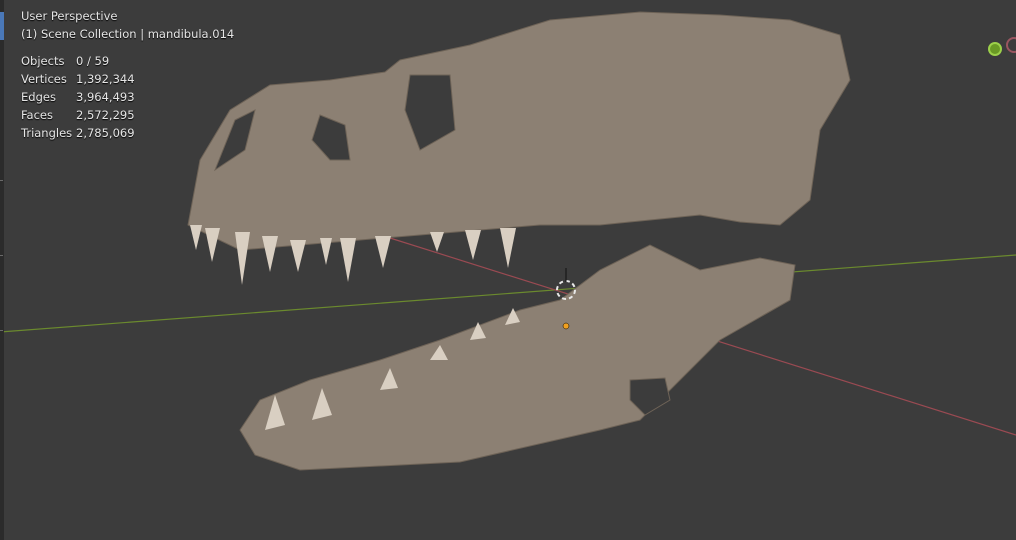 The height and width of the screenshot is (540, 1016). What do you see at coordinates (105, 115) in the screenshot?
I see `stat-value: 2,572,295` at bounding box center [105, 115].